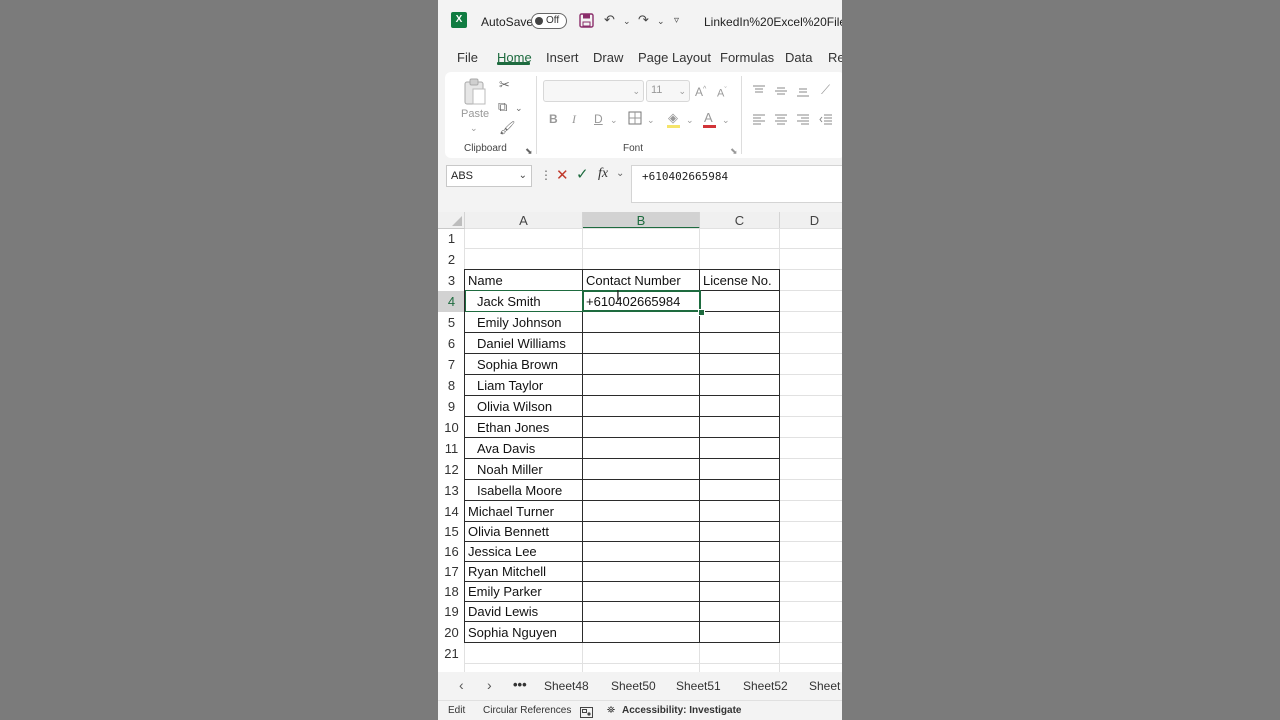  What do you see at coordinates (519, 108) in the screenshot?
I see `copy-dropdown-icon: ⌄` at bounding box center [519, 108].